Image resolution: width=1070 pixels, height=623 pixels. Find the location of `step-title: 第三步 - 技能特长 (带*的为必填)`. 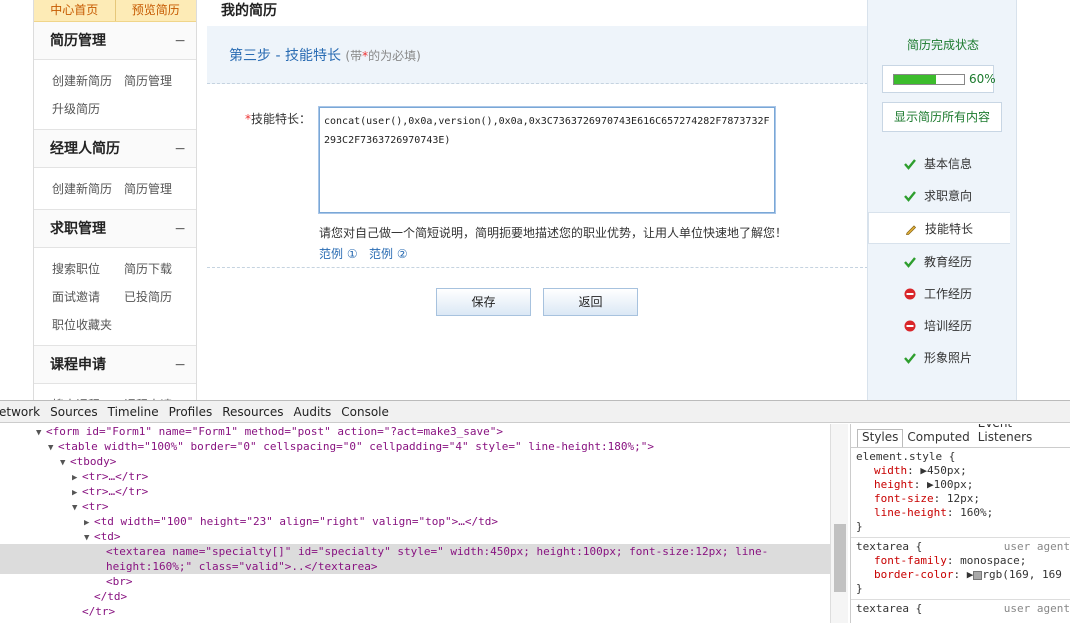

step-title: 第三步 - 技能特长 (带*的为必填) is located at coordinates (325, 55).